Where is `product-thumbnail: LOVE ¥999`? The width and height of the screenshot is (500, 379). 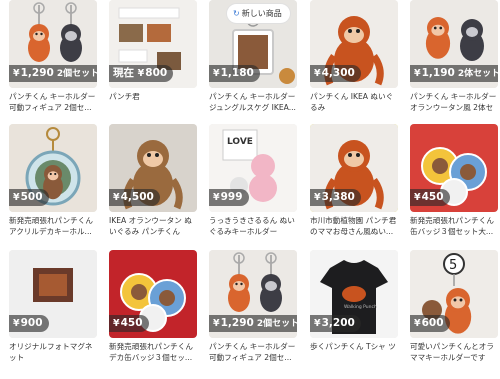
product-thumbnail: LOVE ¥999 is located at coordinates (253, 168).